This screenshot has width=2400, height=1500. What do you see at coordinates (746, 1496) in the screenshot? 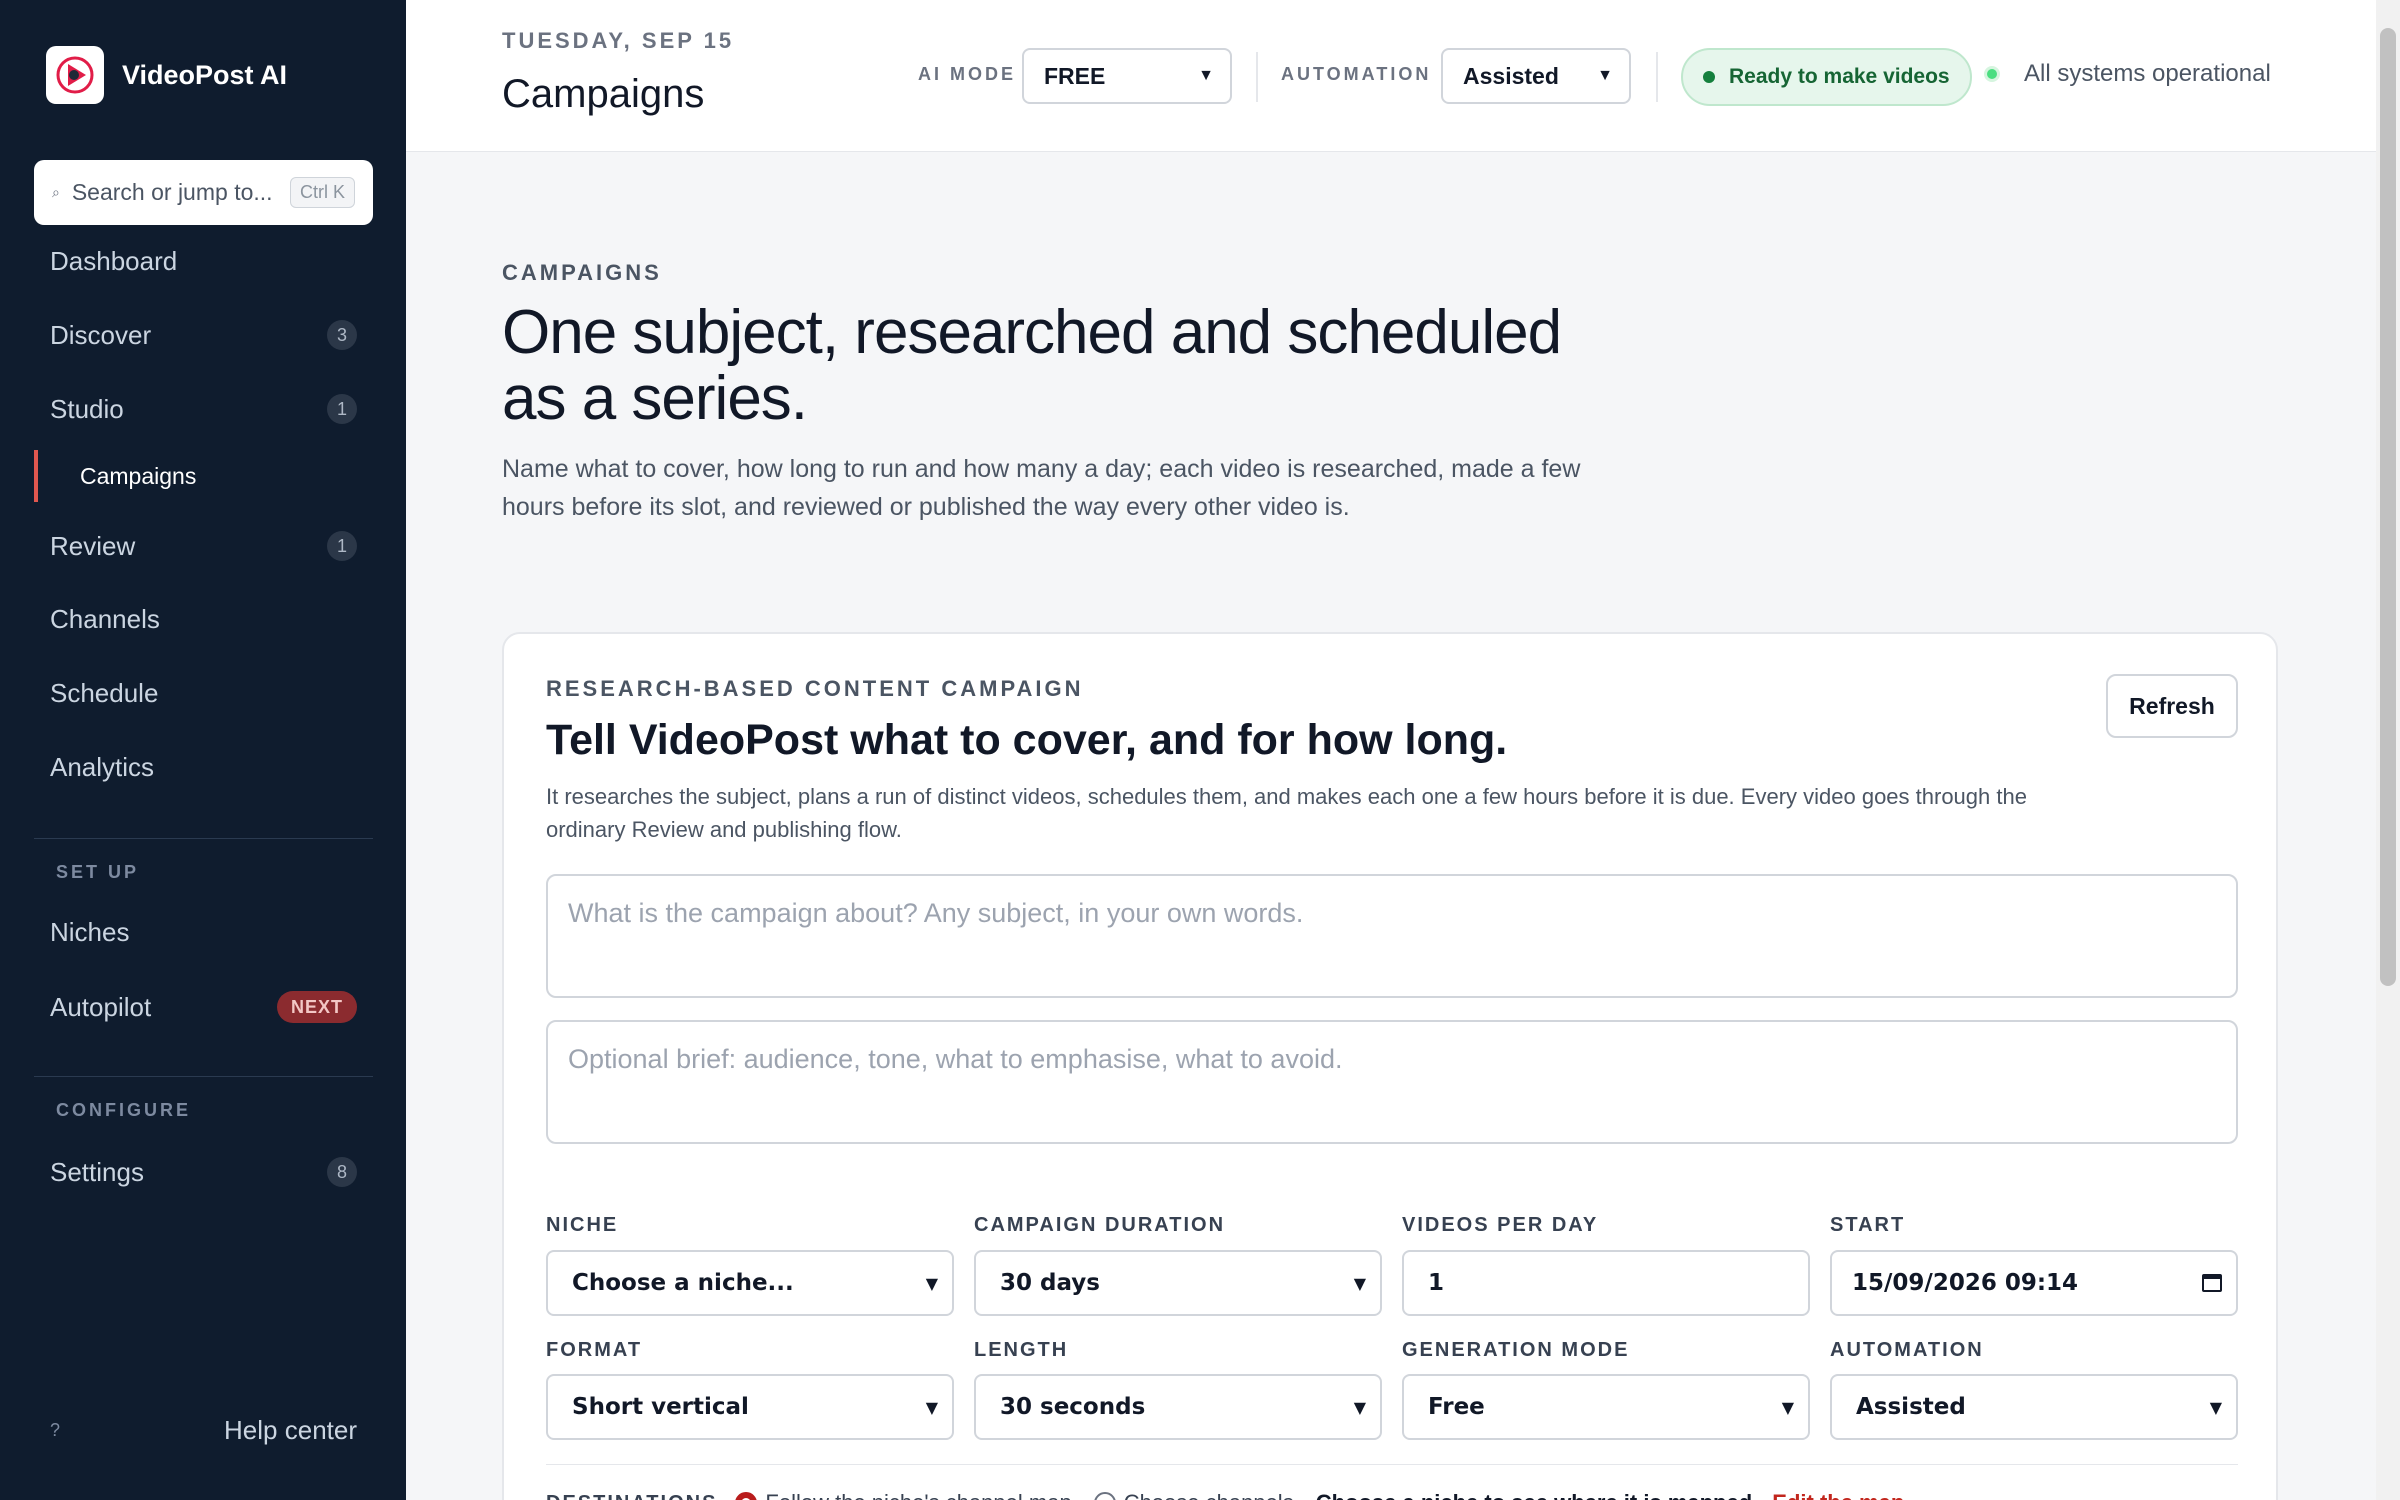
I see `radio-follow-map` at bounding box center [746, 1496].